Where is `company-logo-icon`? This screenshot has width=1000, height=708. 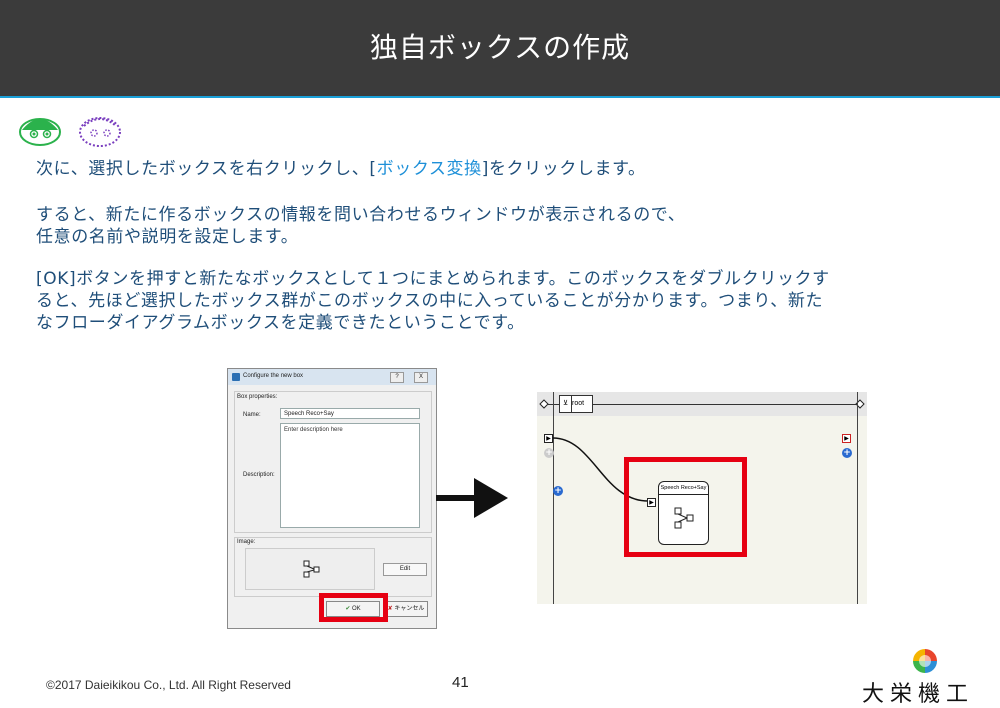 company-logo-icon is located at coordinates (925, 661).